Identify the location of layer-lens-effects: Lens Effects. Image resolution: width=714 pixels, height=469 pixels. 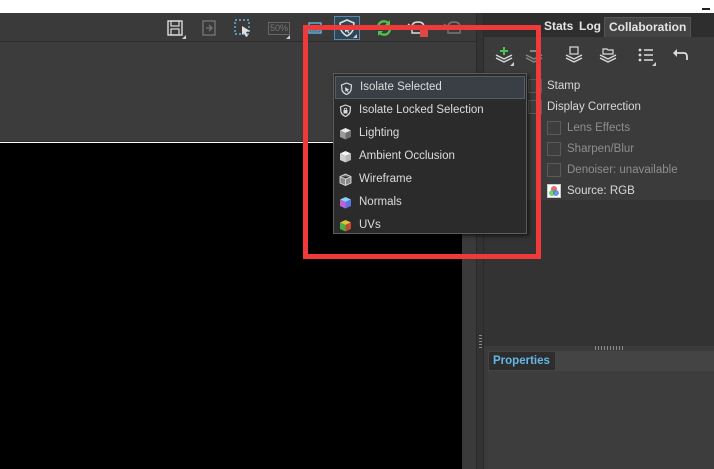
(629, 128).